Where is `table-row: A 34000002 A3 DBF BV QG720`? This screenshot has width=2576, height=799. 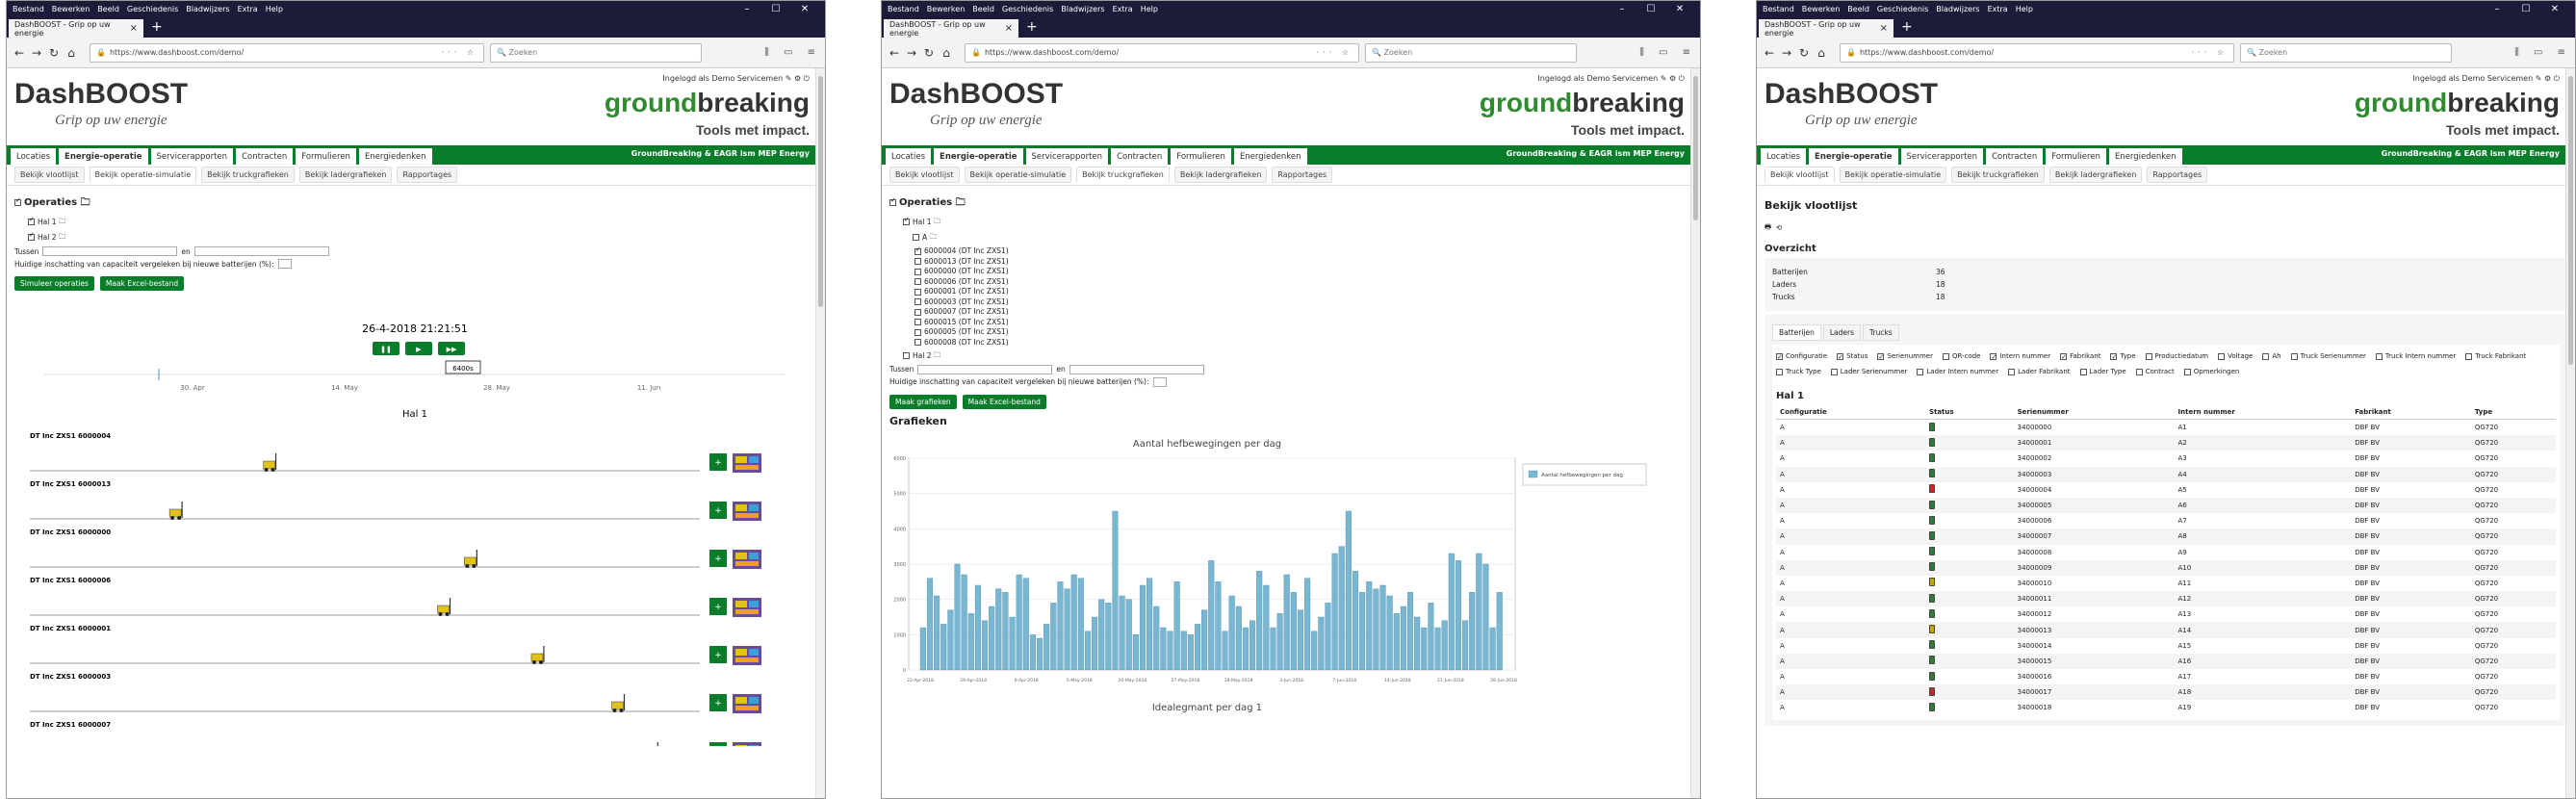
table-row: A 34000002 A3 DBF BV QG720 is located at coordinates (2166, 458).